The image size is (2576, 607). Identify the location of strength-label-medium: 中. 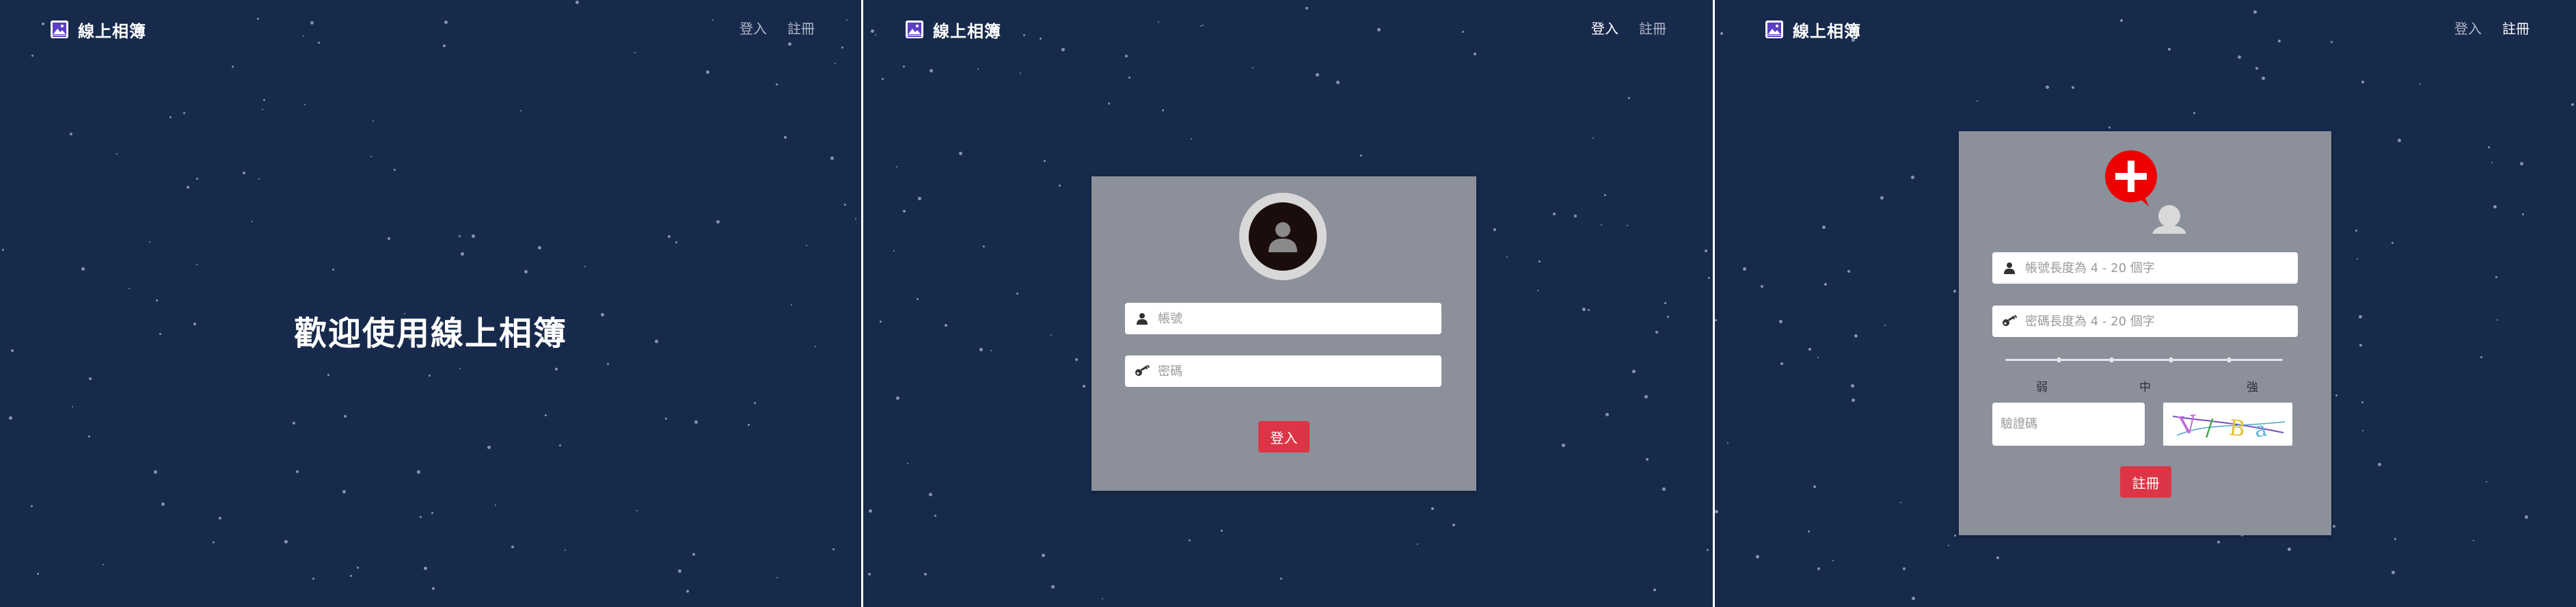
(2145, 387).